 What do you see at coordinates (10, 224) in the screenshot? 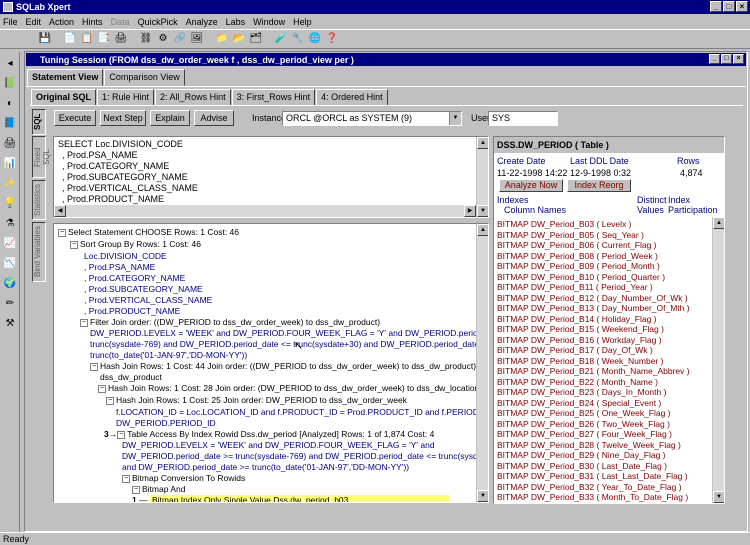
I see `filter-icon: ⚗` at bounding box center [10, 224].